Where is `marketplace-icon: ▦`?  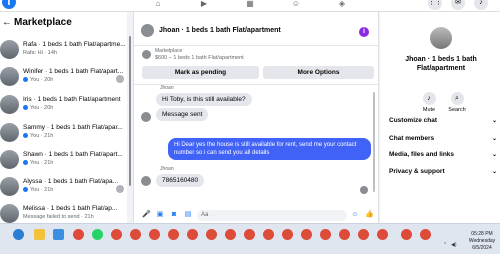
marketplace-icon: ▦ is located at coordinates (250, 4).